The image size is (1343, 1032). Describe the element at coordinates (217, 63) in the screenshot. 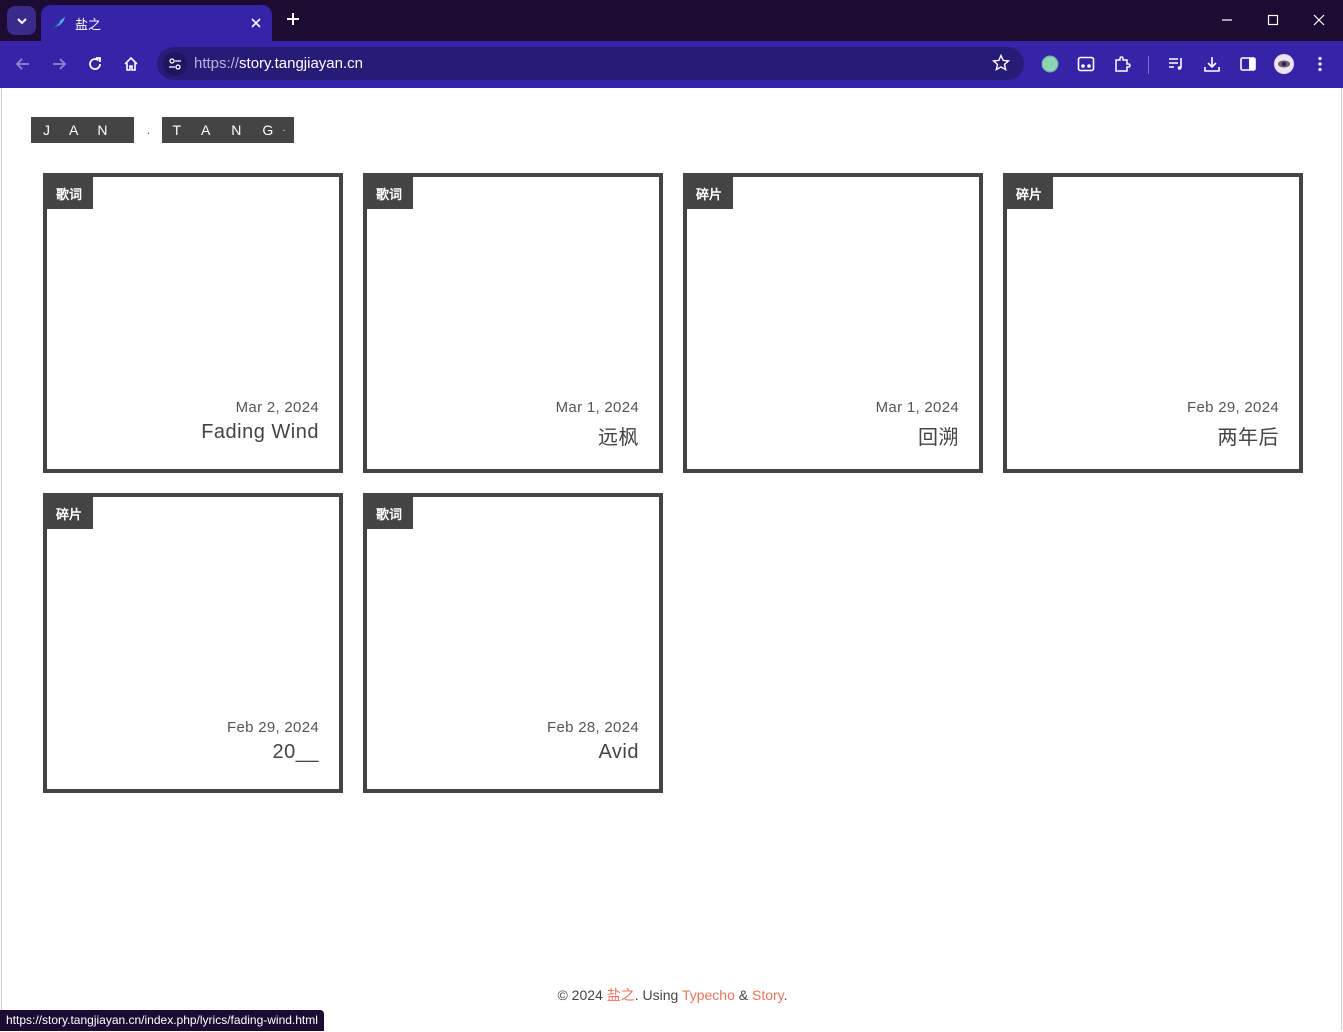

I see `url-scheme: https://` at that location.